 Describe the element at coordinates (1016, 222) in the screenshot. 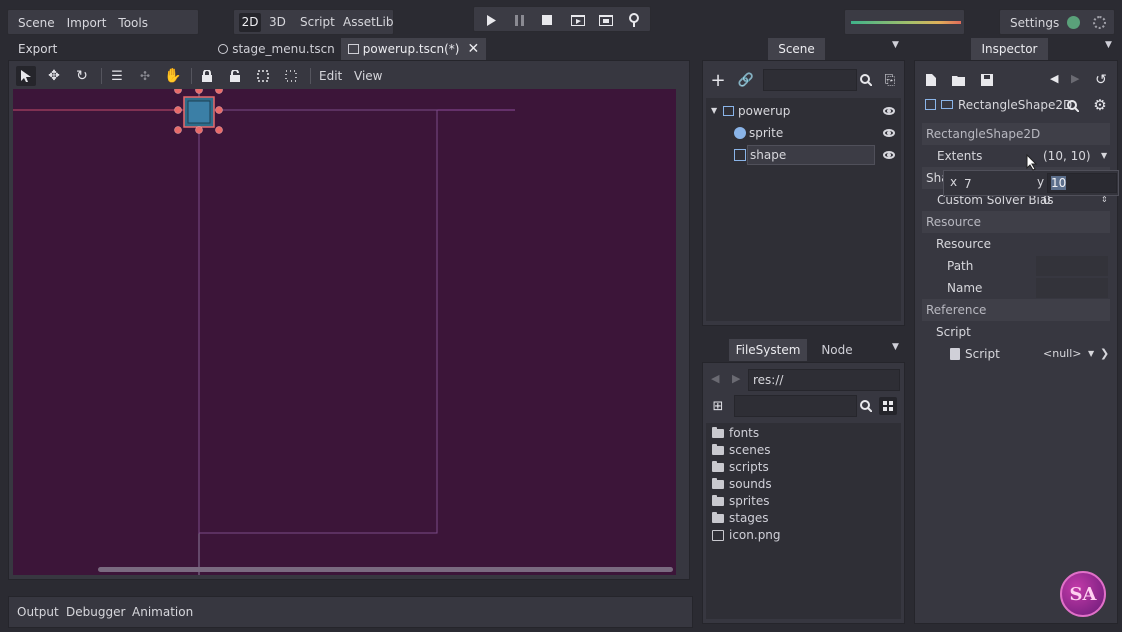

I see `section-resource: Resource` at that location.